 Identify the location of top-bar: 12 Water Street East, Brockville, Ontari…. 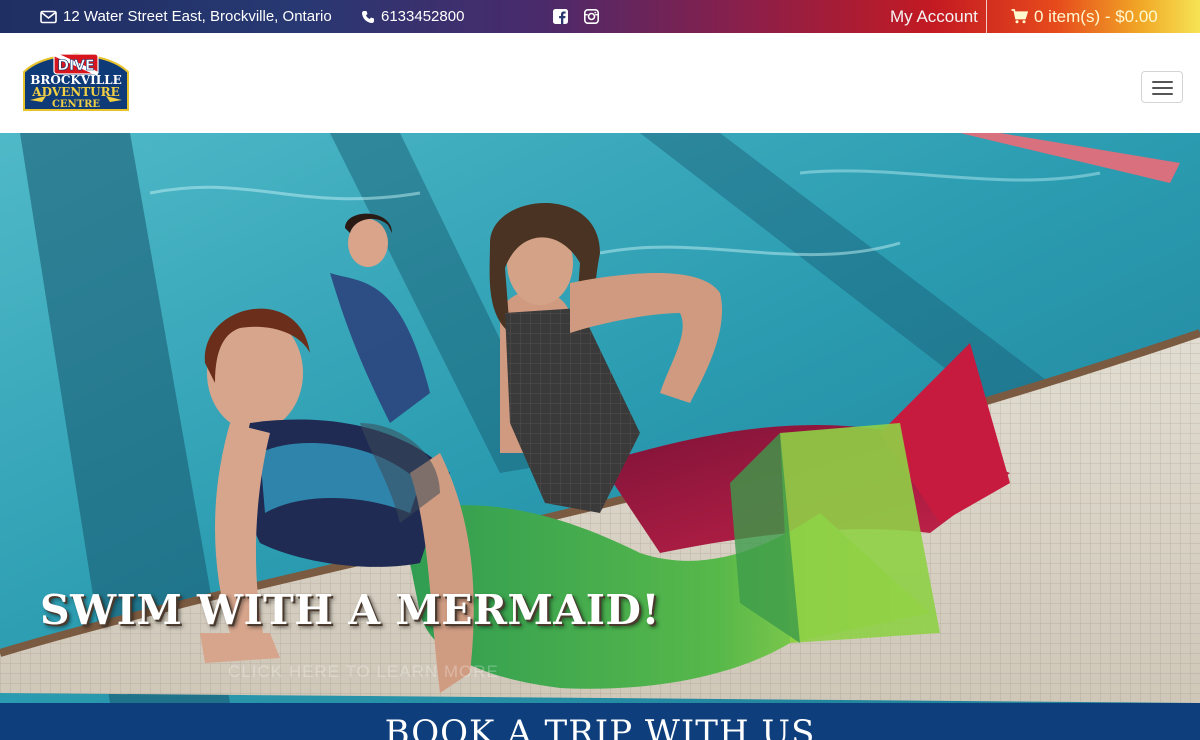
(600, 16).